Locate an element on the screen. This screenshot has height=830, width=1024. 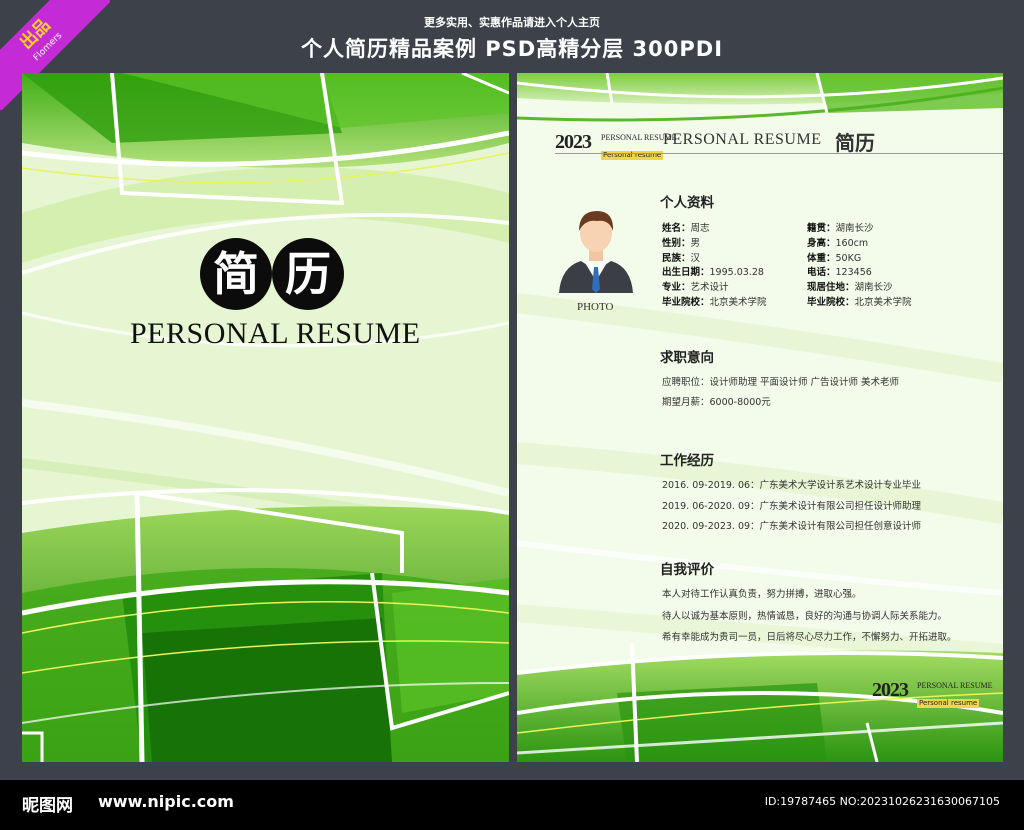
header-divider is located at coordinates (779, 153).